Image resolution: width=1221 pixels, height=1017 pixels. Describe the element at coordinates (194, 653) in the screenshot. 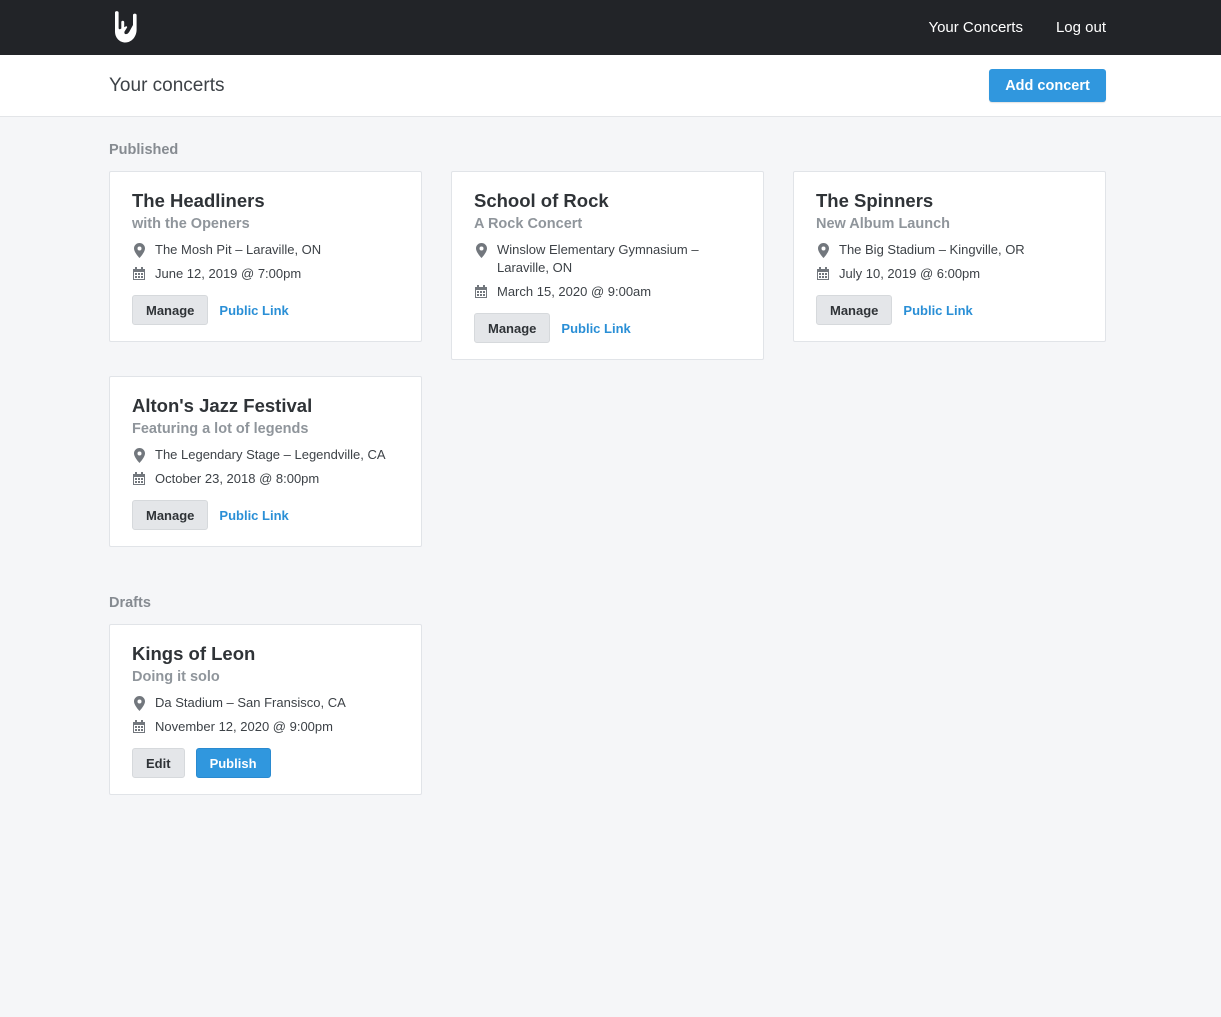

I see `concert-title: Kings of Leon` at that location.